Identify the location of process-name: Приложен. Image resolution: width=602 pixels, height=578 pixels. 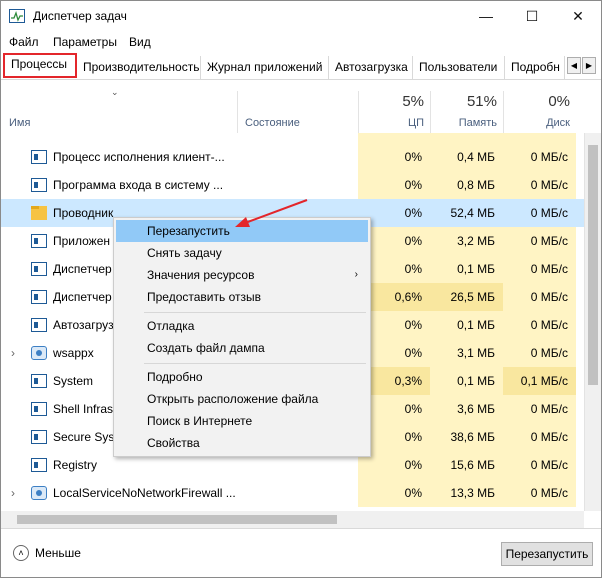
(82, 241).